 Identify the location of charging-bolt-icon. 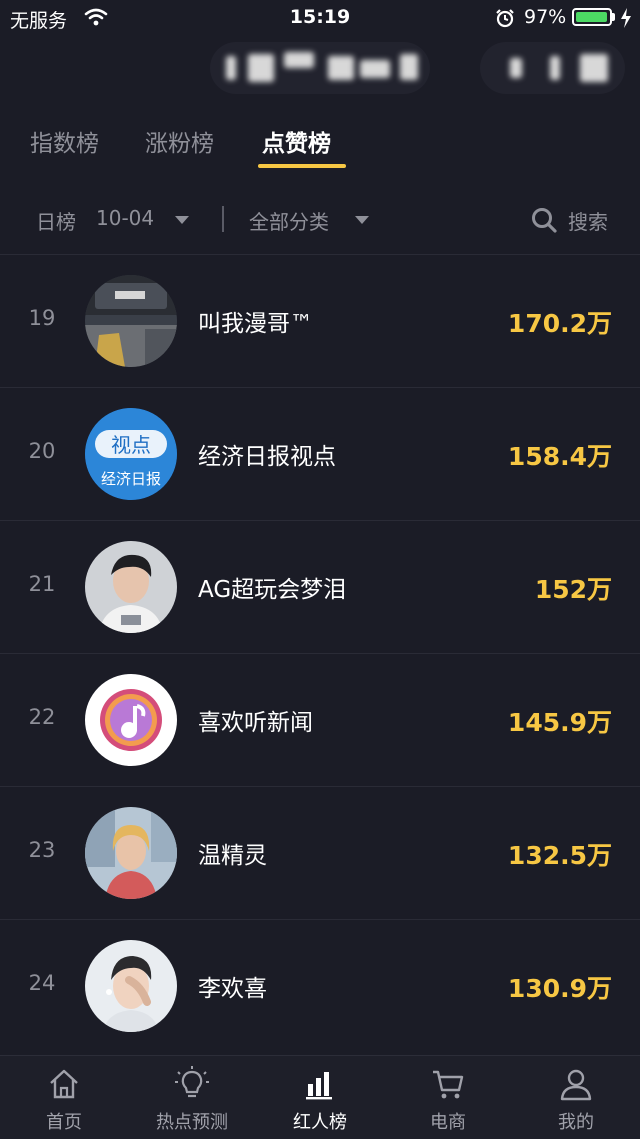
(626, 20).